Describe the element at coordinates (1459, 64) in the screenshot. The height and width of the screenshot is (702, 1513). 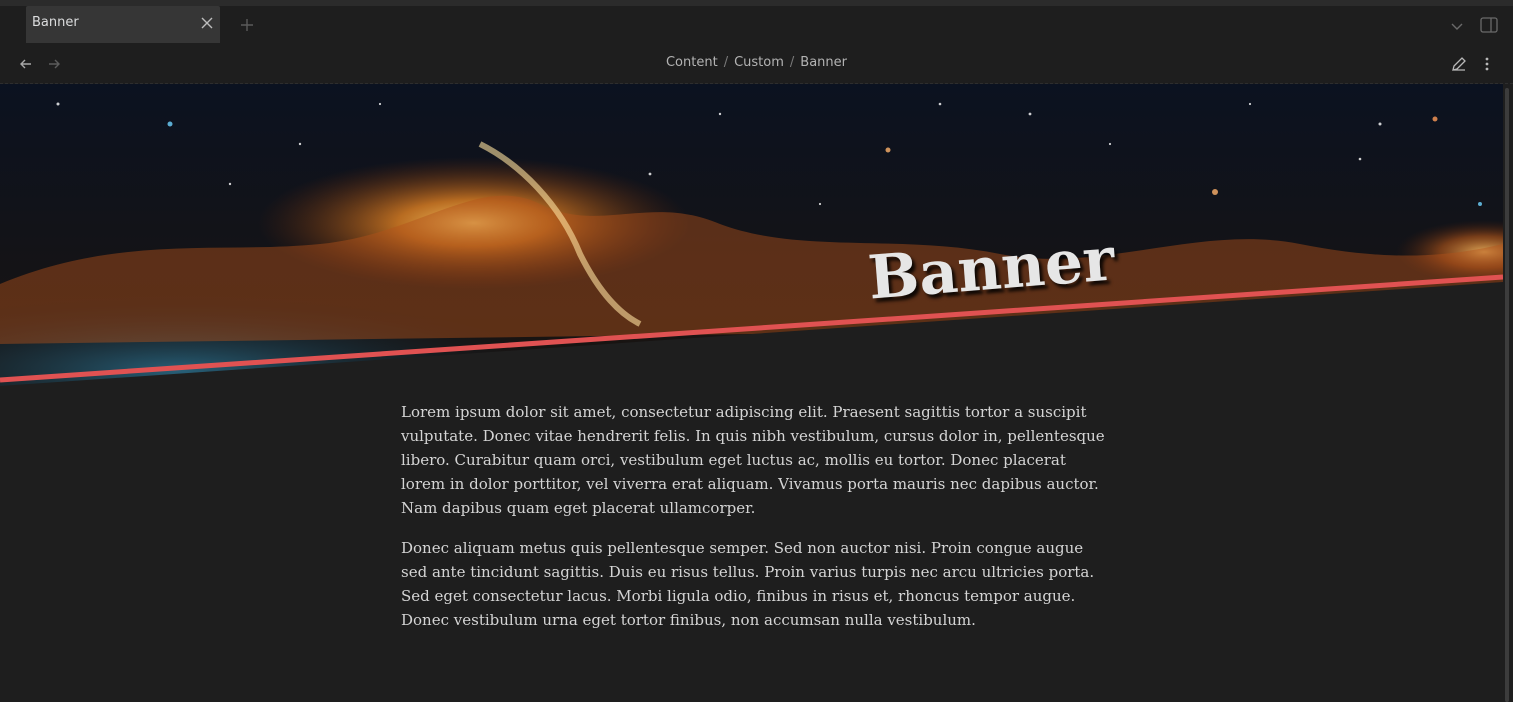
I see `pencil-icon` at that location.